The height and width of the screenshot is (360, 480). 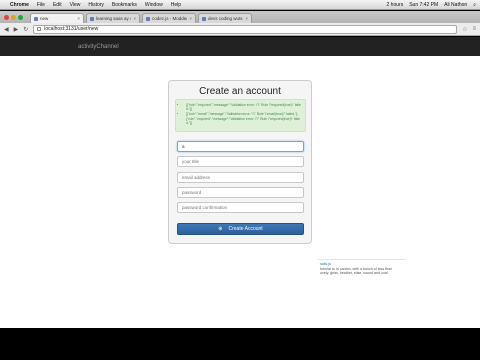 I want to click on menu-help: Help, so click(x=176, y=5).